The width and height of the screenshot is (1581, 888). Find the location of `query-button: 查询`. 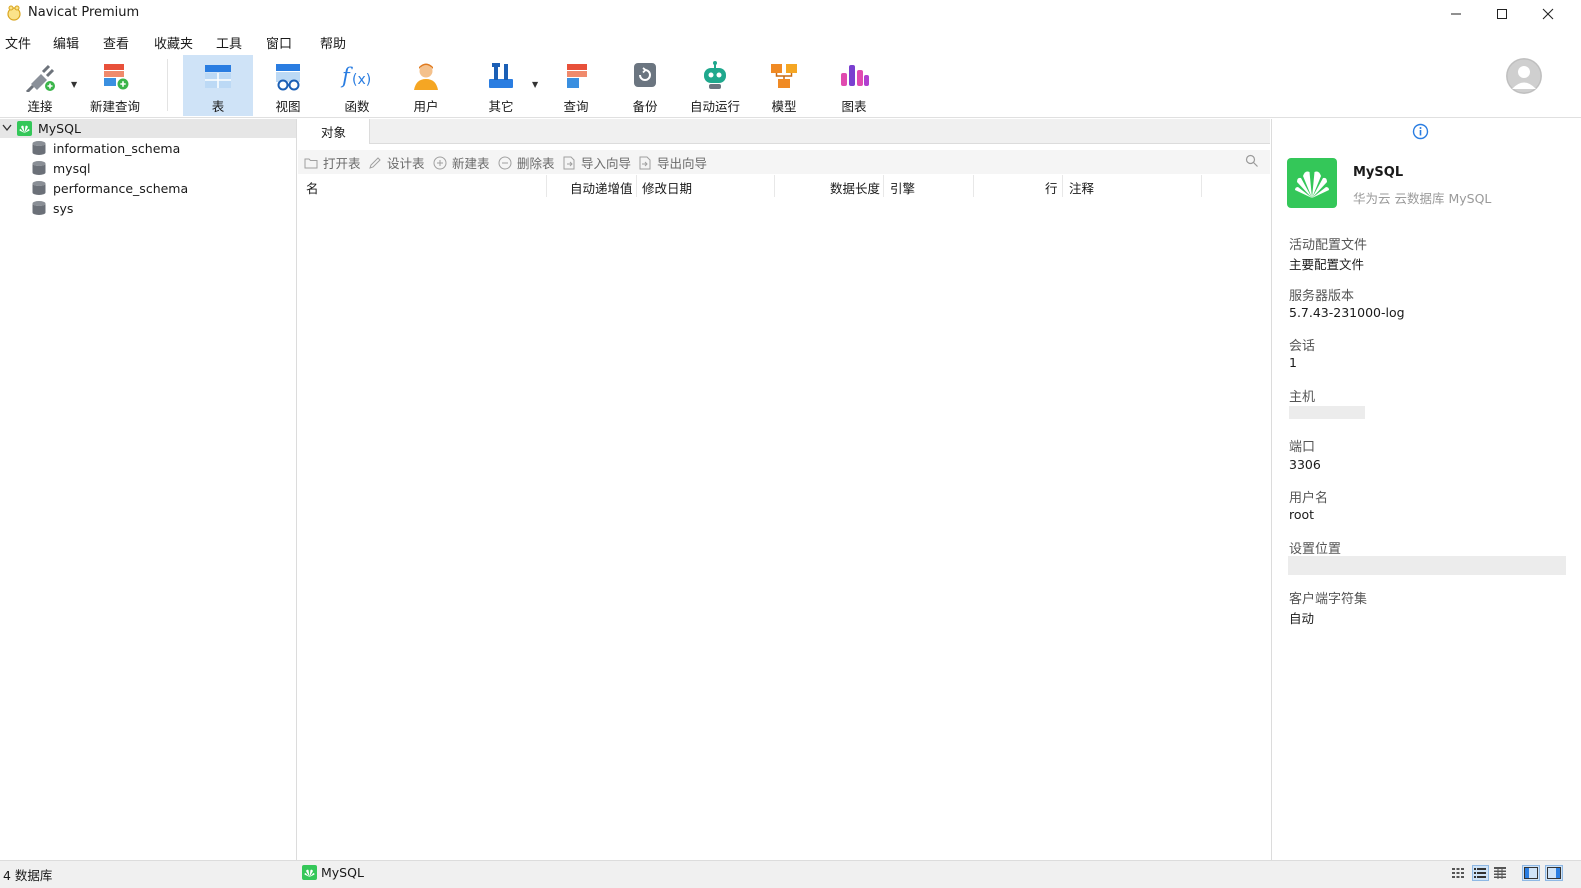

query-button: 查询 is located at coordinates (576, 85).